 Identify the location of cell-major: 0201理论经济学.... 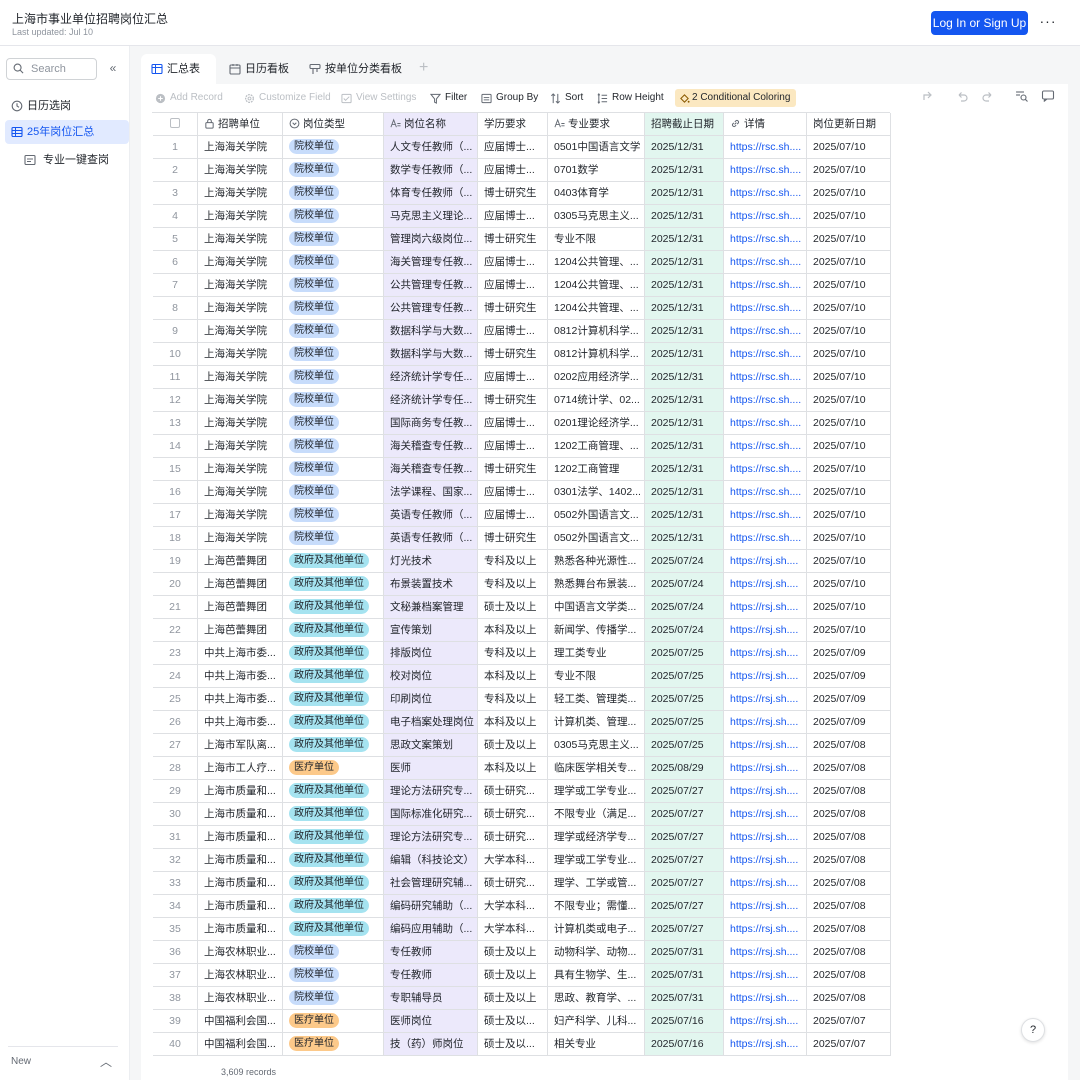
(596, 423).